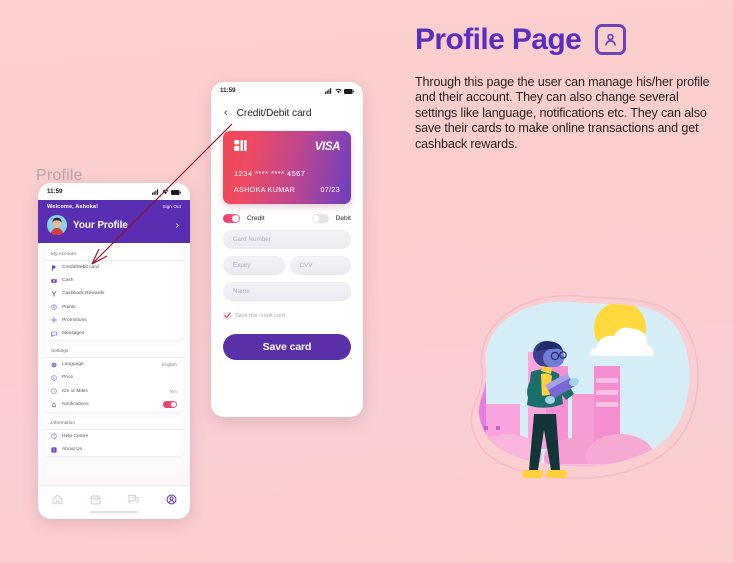  I want to click on menu-label: Credit/Debit card, so click(80, 268).